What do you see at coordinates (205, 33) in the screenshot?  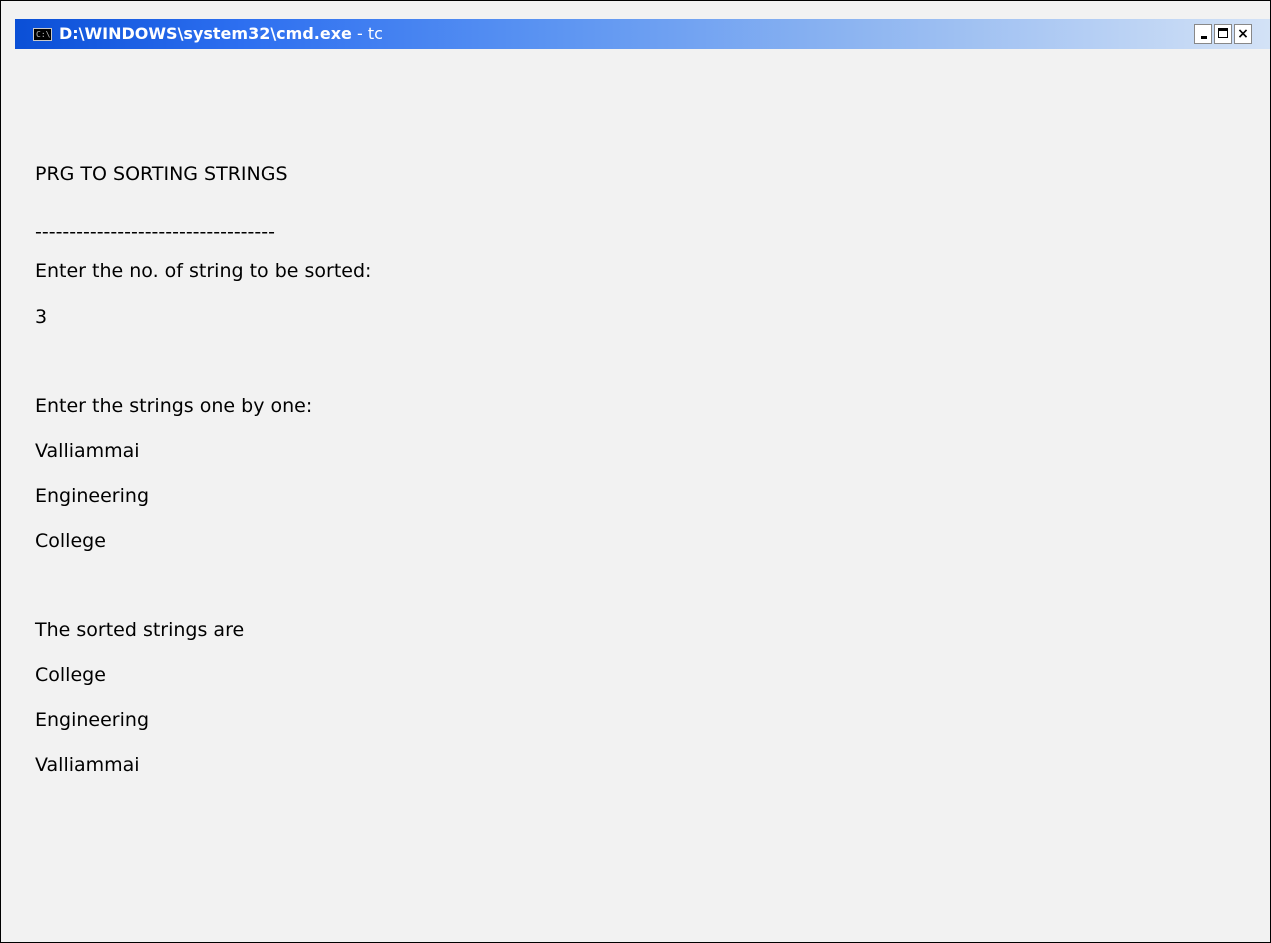 I see `window-title-path: D:\WINDOWS\system32\cmd.exe` at bounding box center [205, 33].